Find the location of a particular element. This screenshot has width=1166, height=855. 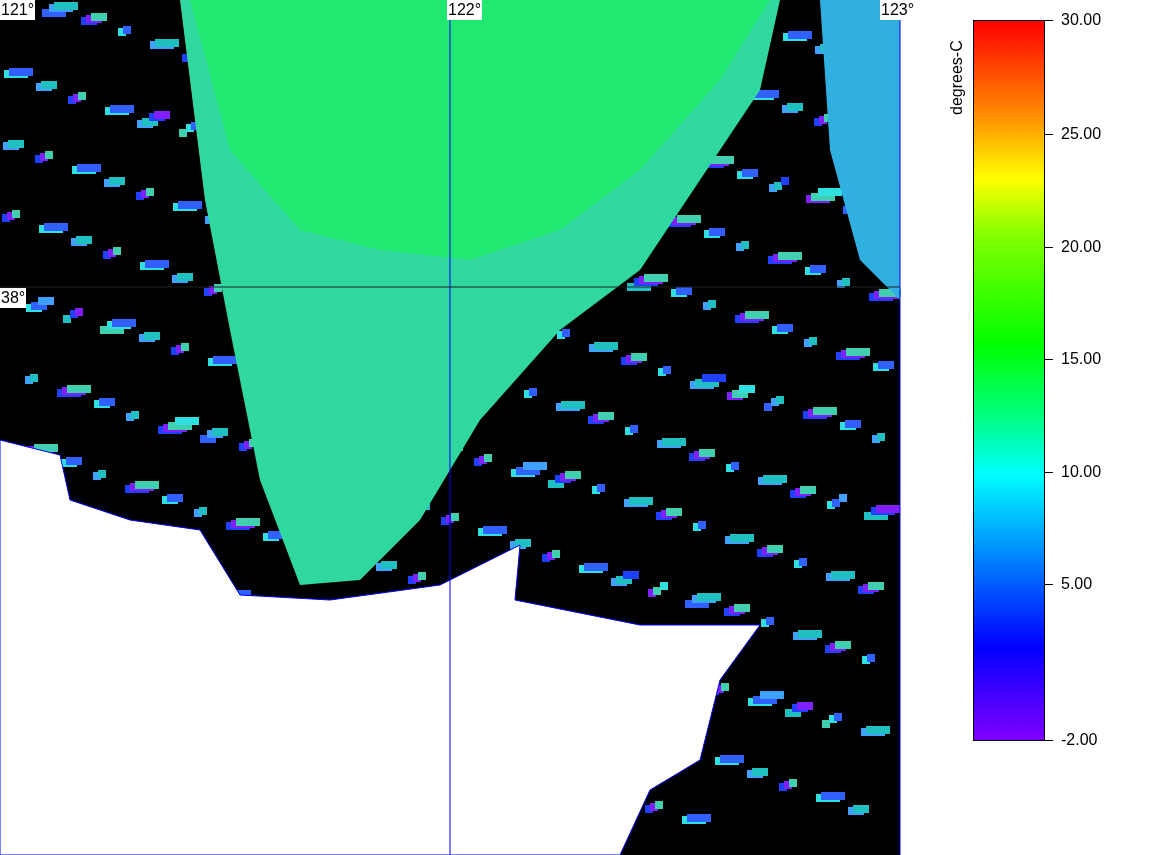

longitude-label: 123° is located at coordinates (898, 10).